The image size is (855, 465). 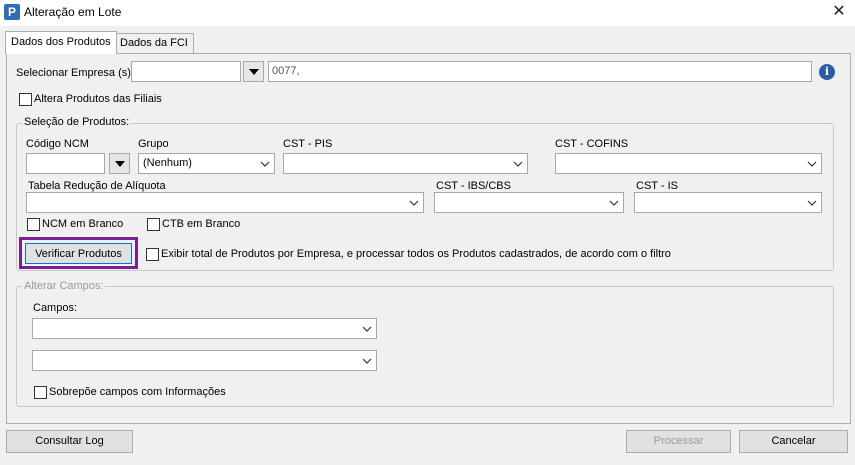 What do you see at coordinates (286, 71) in the screenshot?
I see `empresa-selected-text: 0077,` at bounding box center [286, 71].